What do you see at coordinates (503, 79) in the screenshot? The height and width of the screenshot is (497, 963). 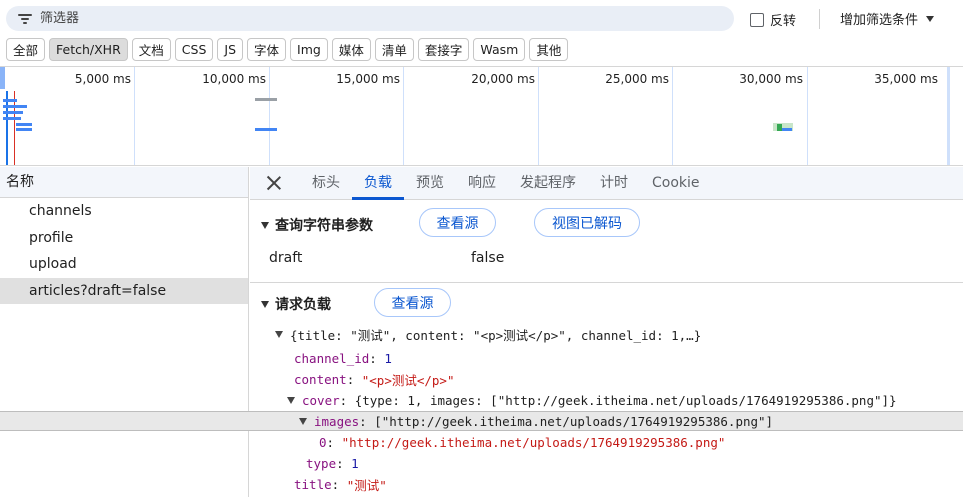 I see `tick-label: 20,000 ms` at bounding box center [503, 79].